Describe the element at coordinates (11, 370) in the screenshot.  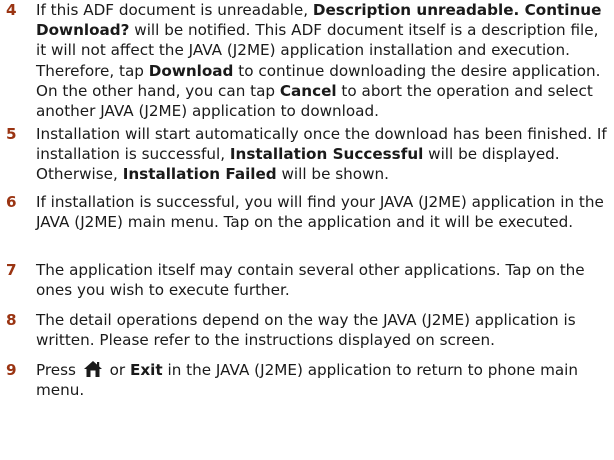
I see `step-number: 9` at that location.